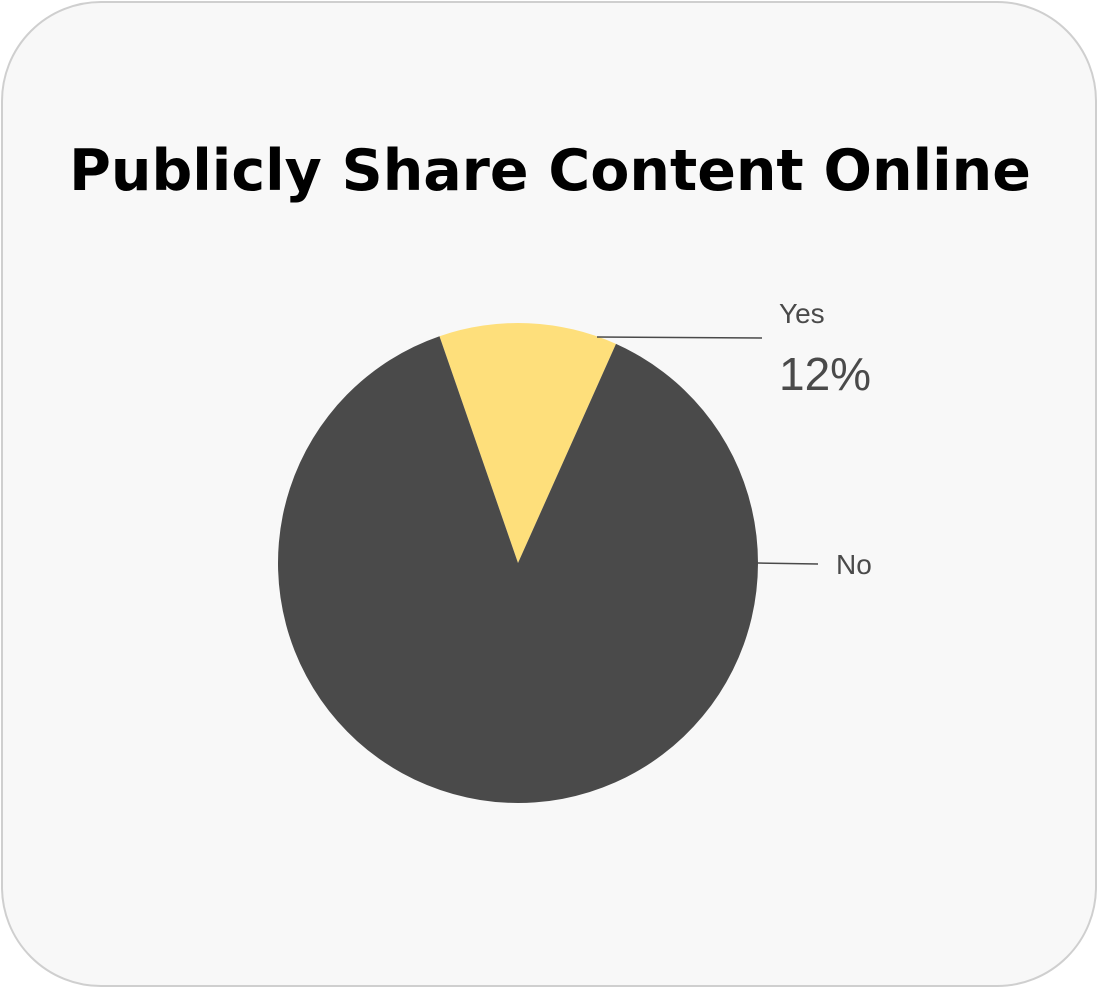  I want to click on leader-line-yes, so click(679, 337).